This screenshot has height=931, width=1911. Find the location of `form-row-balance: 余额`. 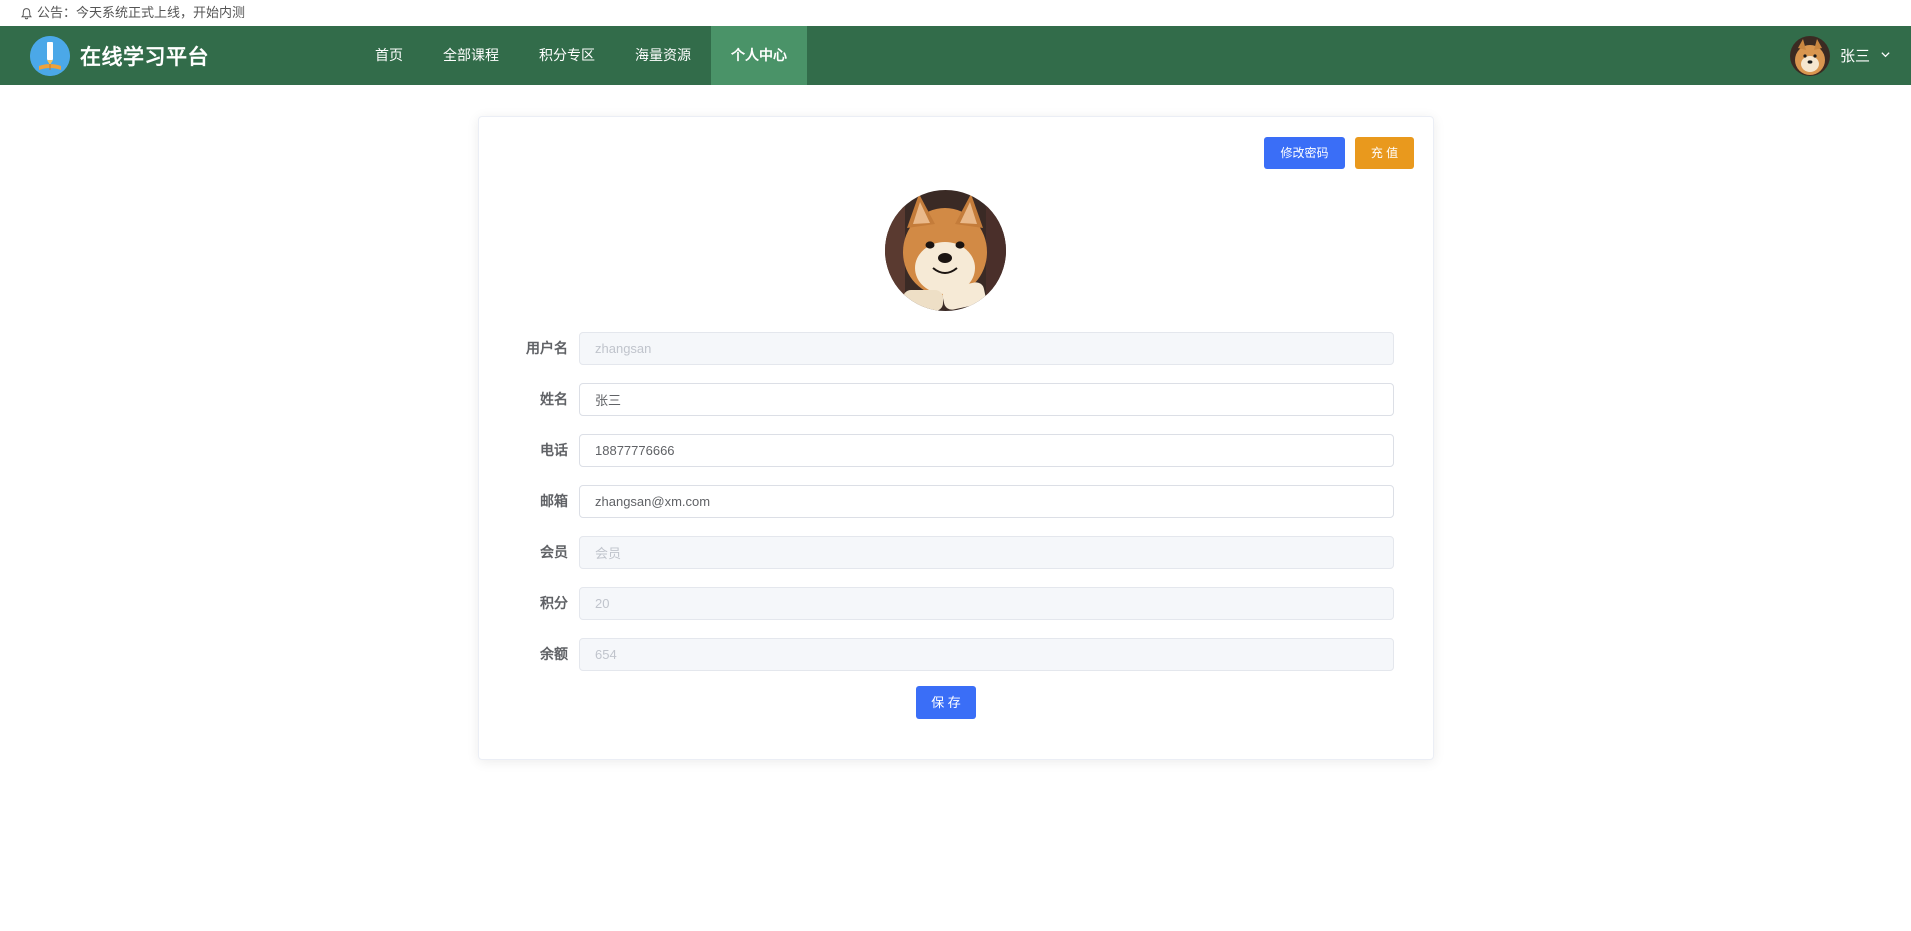

form-row-balance: 余额 is located at coordinates (957, 654).